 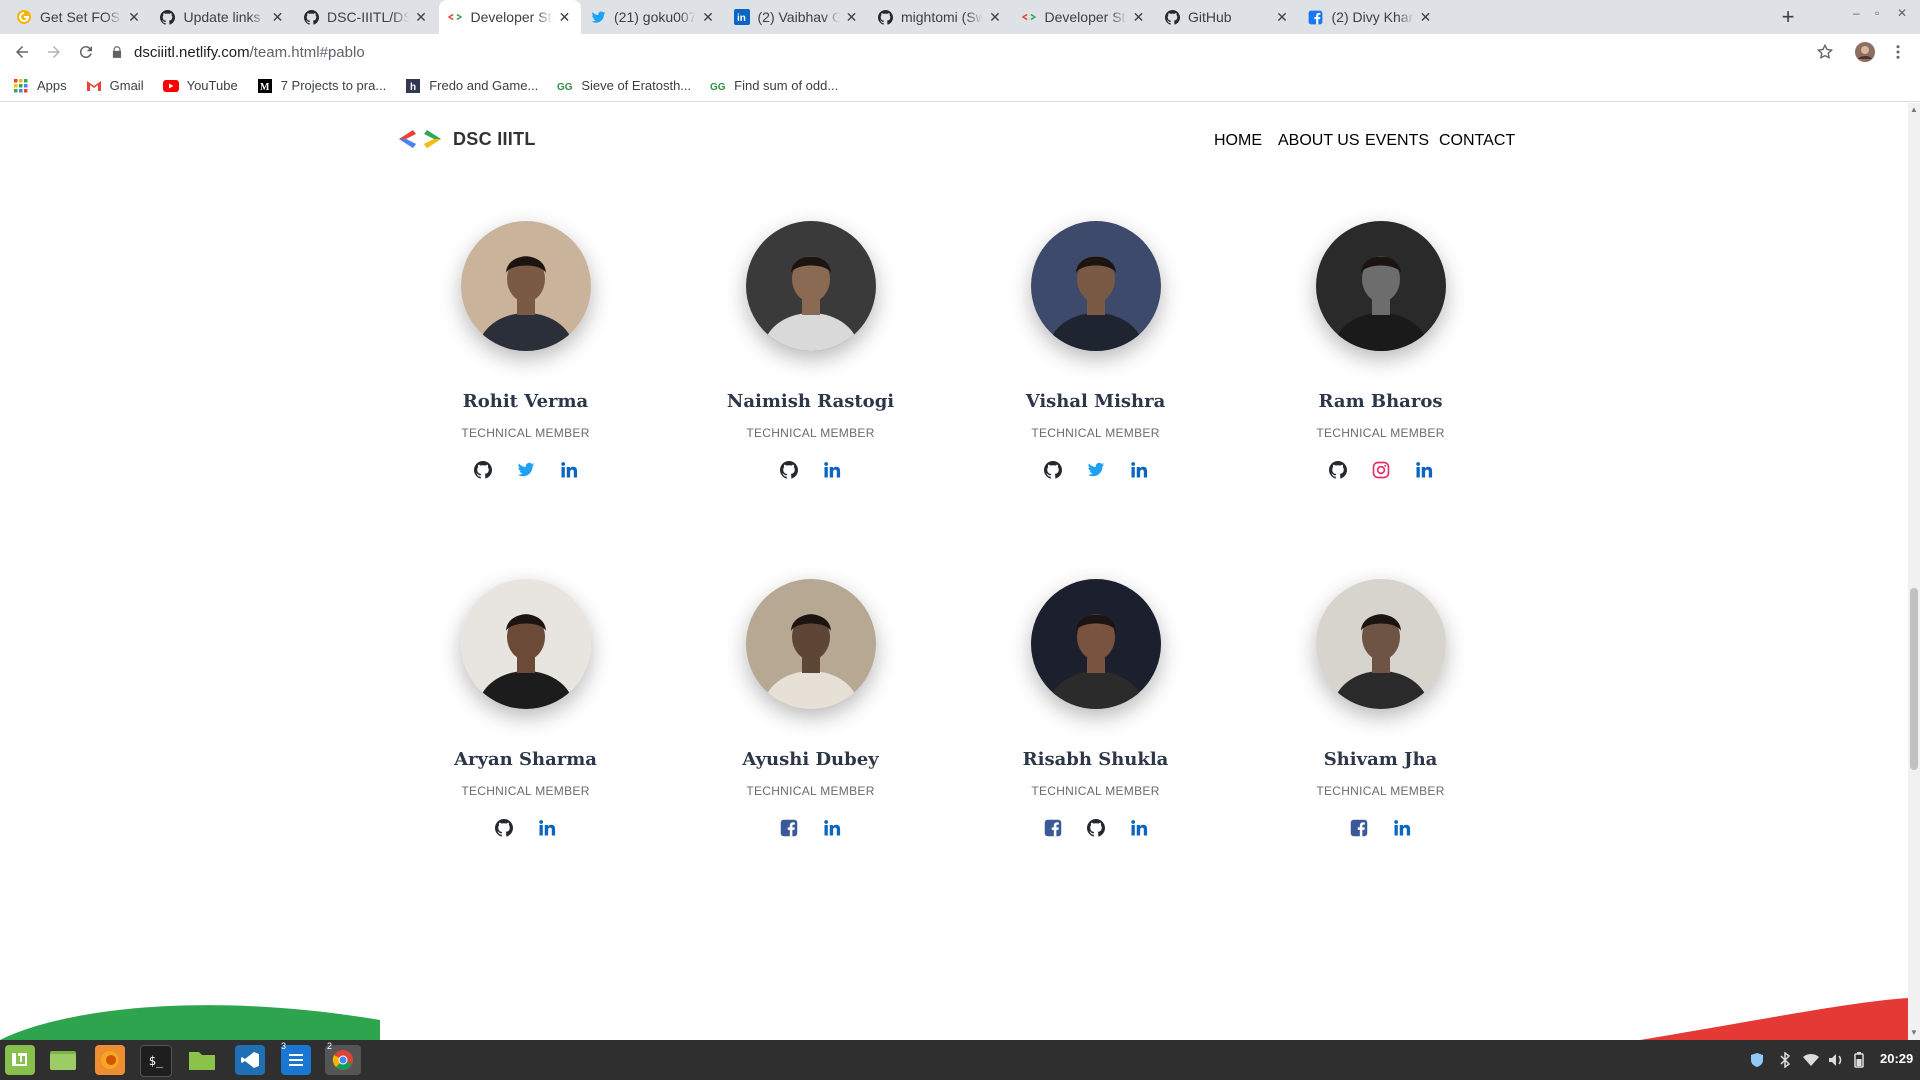 What do you see at coordinates (79, 17) in the screenshot?
I see `tab-1: Get Set FOSS! ✕` at bounding box center [79, 17].